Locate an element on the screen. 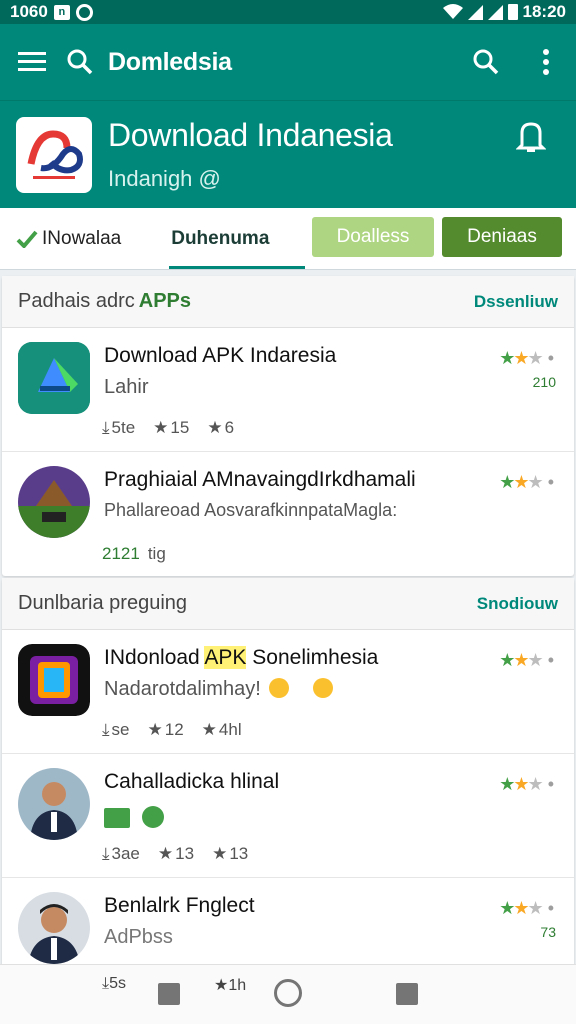 The image size is (576, 1024). filter-chip-1: Doalless is located at coordinates (373, 237).